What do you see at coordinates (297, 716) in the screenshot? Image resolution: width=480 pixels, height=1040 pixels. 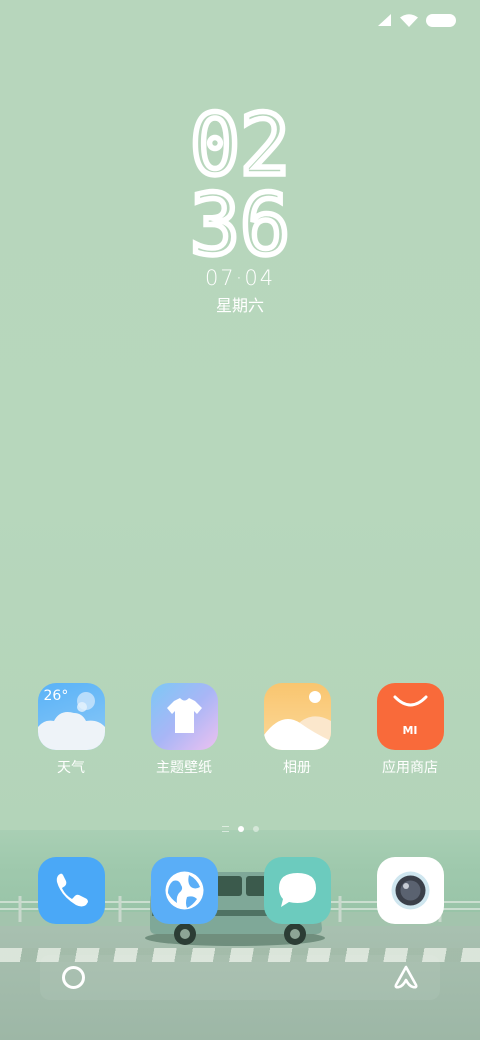 I see `gallery-icon` at bounding box center [297, 716].